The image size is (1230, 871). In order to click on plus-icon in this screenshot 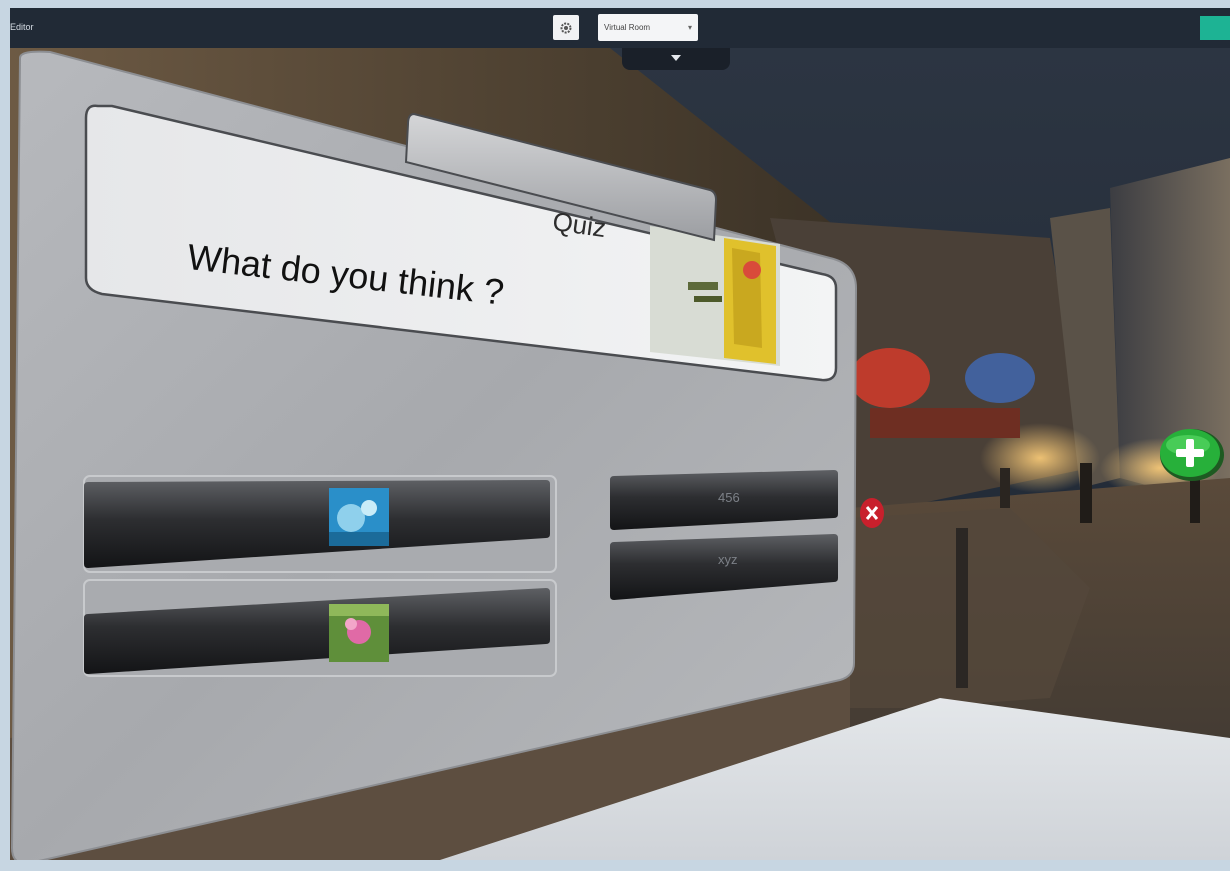, I will do `click(1192, 455)`.